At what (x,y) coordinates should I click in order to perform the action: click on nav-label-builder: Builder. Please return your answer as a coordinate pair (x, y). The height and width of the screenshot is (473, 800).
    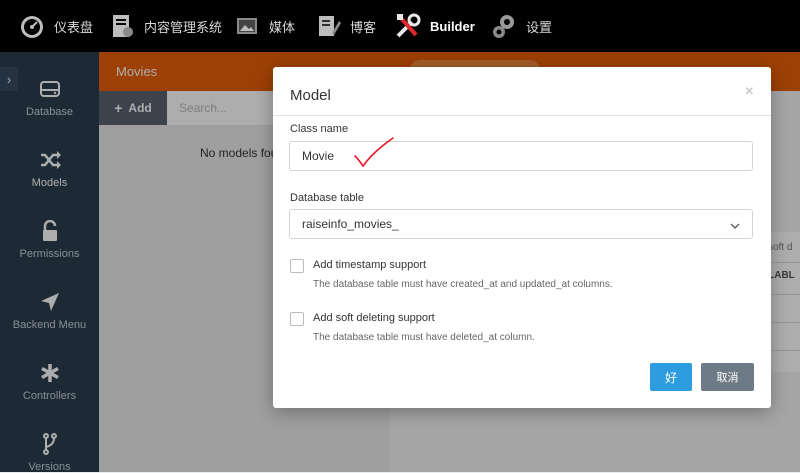
    Looking at the image, I should click on (452, 26).